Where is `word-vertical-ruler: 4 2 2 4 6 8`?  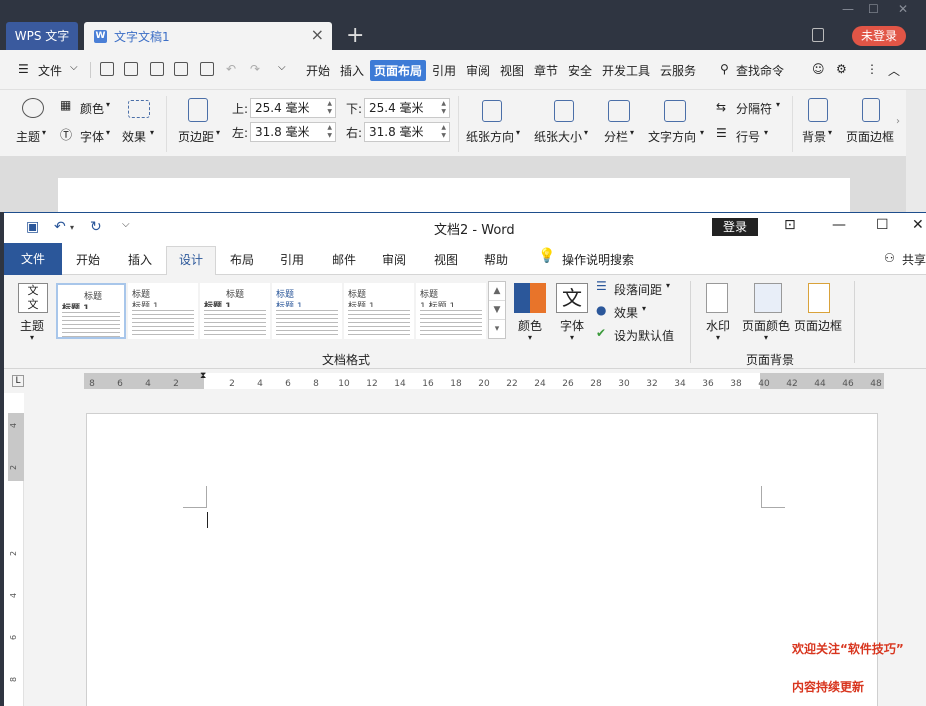
word-vertical-ruler: 4 2 2 4 6 8 is located at coordinates (16, 559).